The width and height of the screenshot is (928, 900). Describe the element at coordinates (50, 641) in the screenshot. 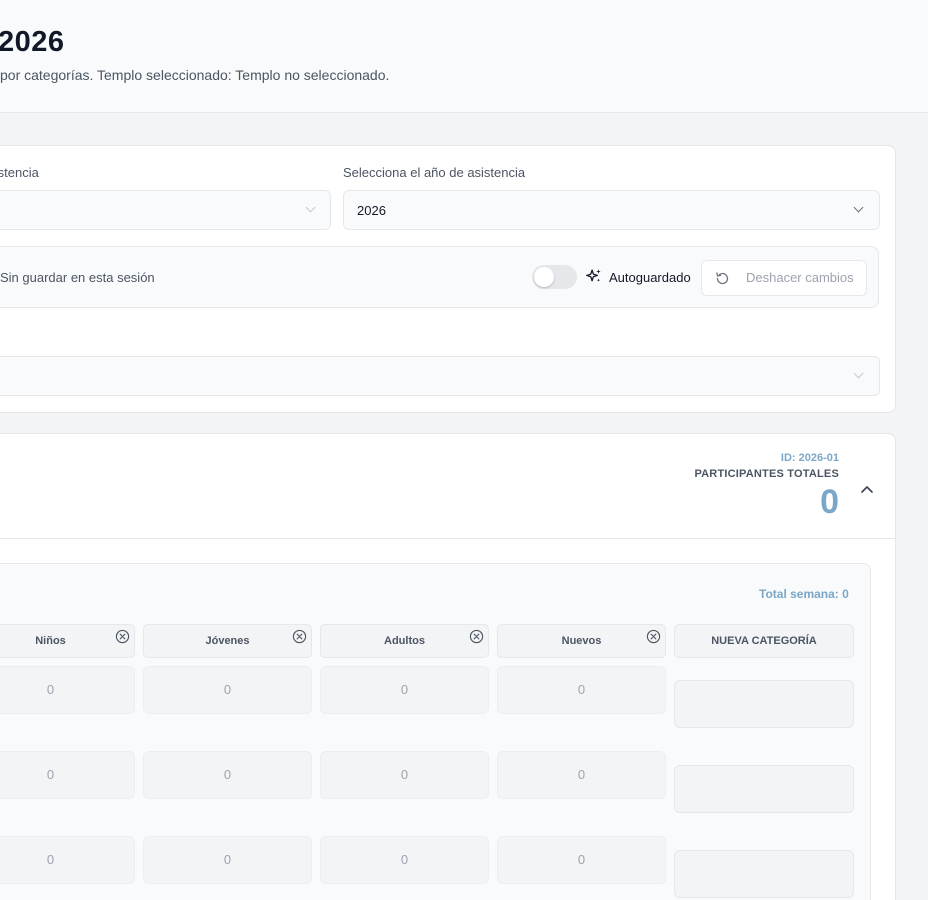

I see `category-name: Niños` at that location.